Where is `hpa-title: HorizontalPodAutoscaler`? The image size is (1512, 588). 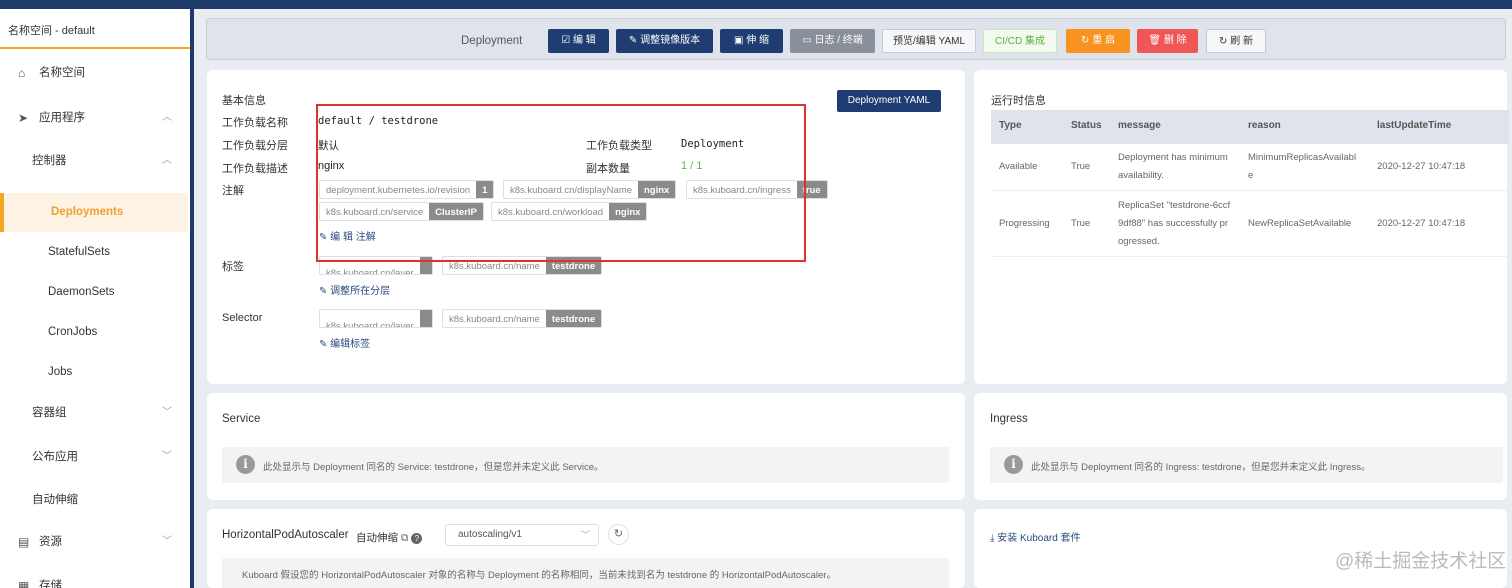
hpa-title: HorizontalPodAutoscaler is located at coordinates (285, 535).